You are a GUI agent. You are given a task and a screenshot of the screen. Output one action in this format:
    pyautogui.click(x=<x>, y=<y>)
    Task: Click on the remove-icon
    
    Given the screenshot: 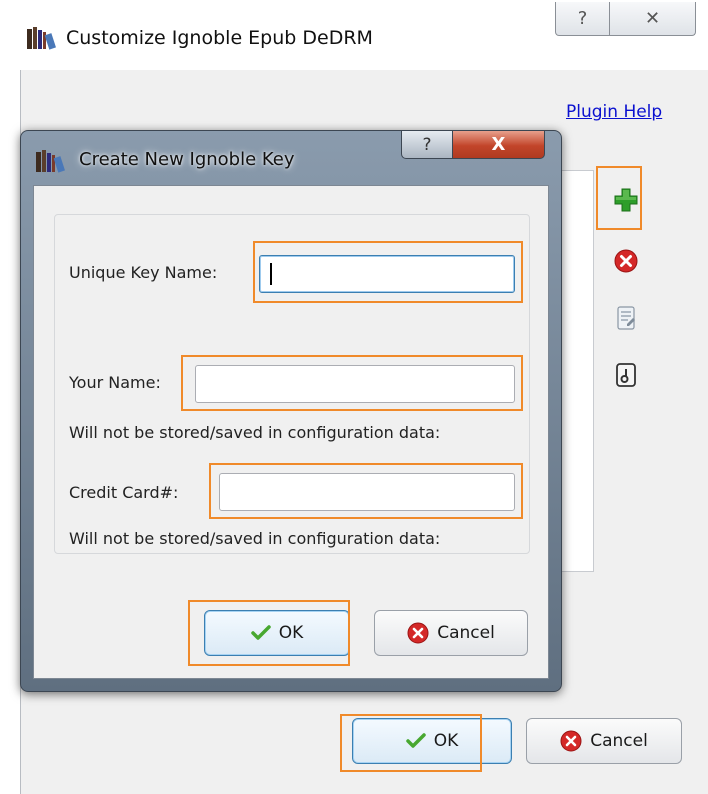 What is the action you would take?
    pyautogui.click(x=626, y=261)
    